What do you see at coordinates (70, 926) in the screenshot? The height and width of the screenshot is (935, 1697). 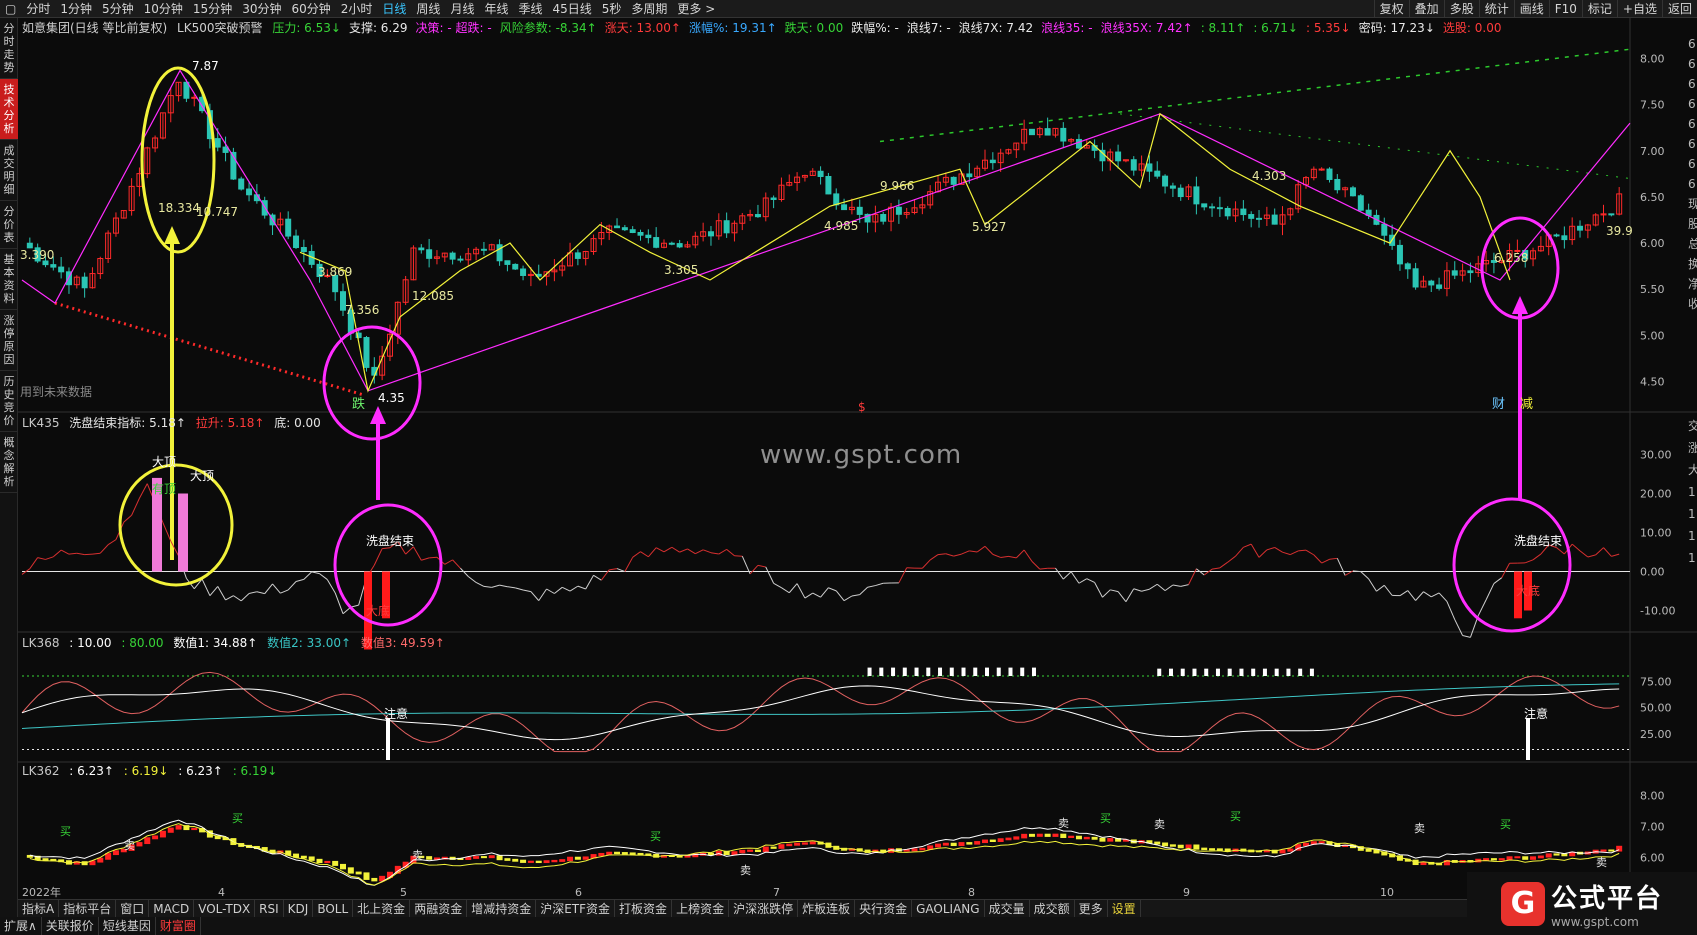 I see `extension-tab: 关联报价` at bounding box center [70, 926].